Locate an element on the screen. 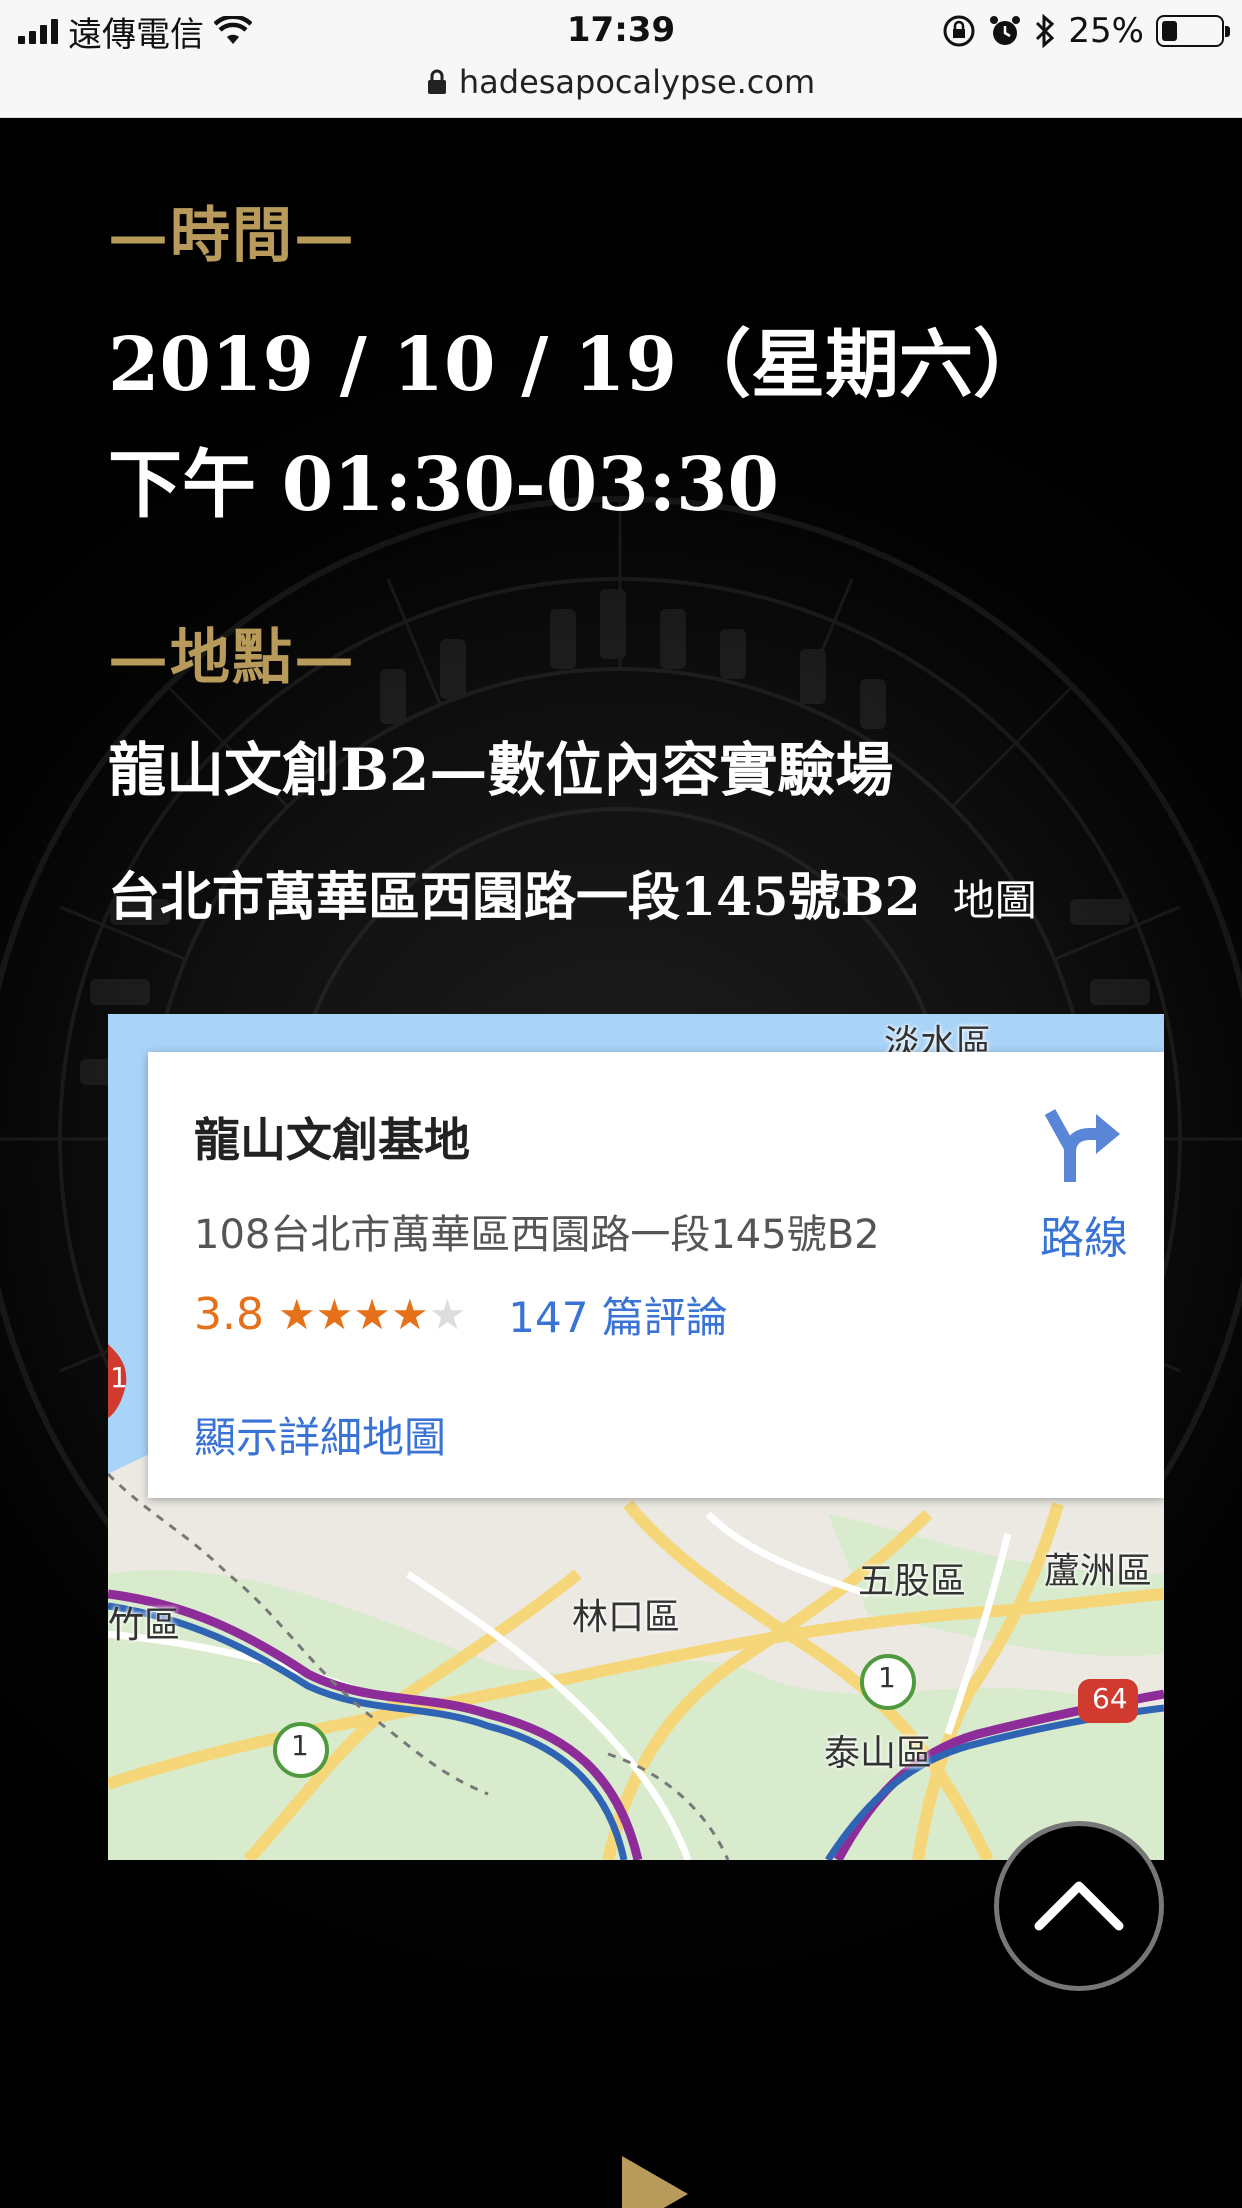 This screenshot has width=1242, height=2208. directions-label: 路線 is located at coordinates (1084, 1234).